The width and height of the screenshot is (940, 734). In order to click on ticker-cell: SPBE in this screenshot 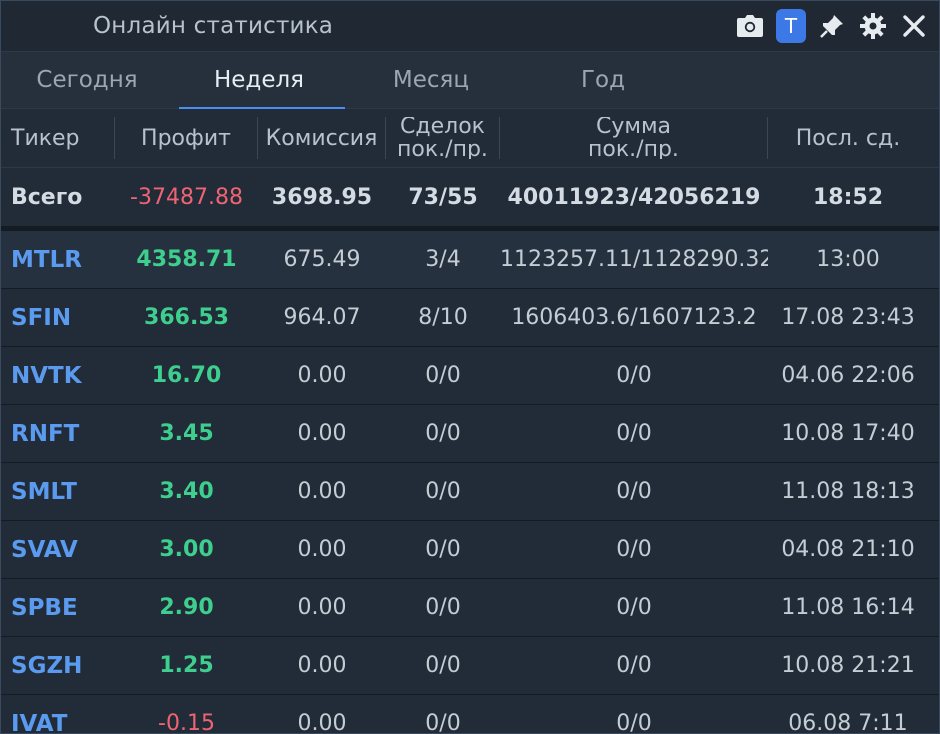, I will do `click(58, 608)`.